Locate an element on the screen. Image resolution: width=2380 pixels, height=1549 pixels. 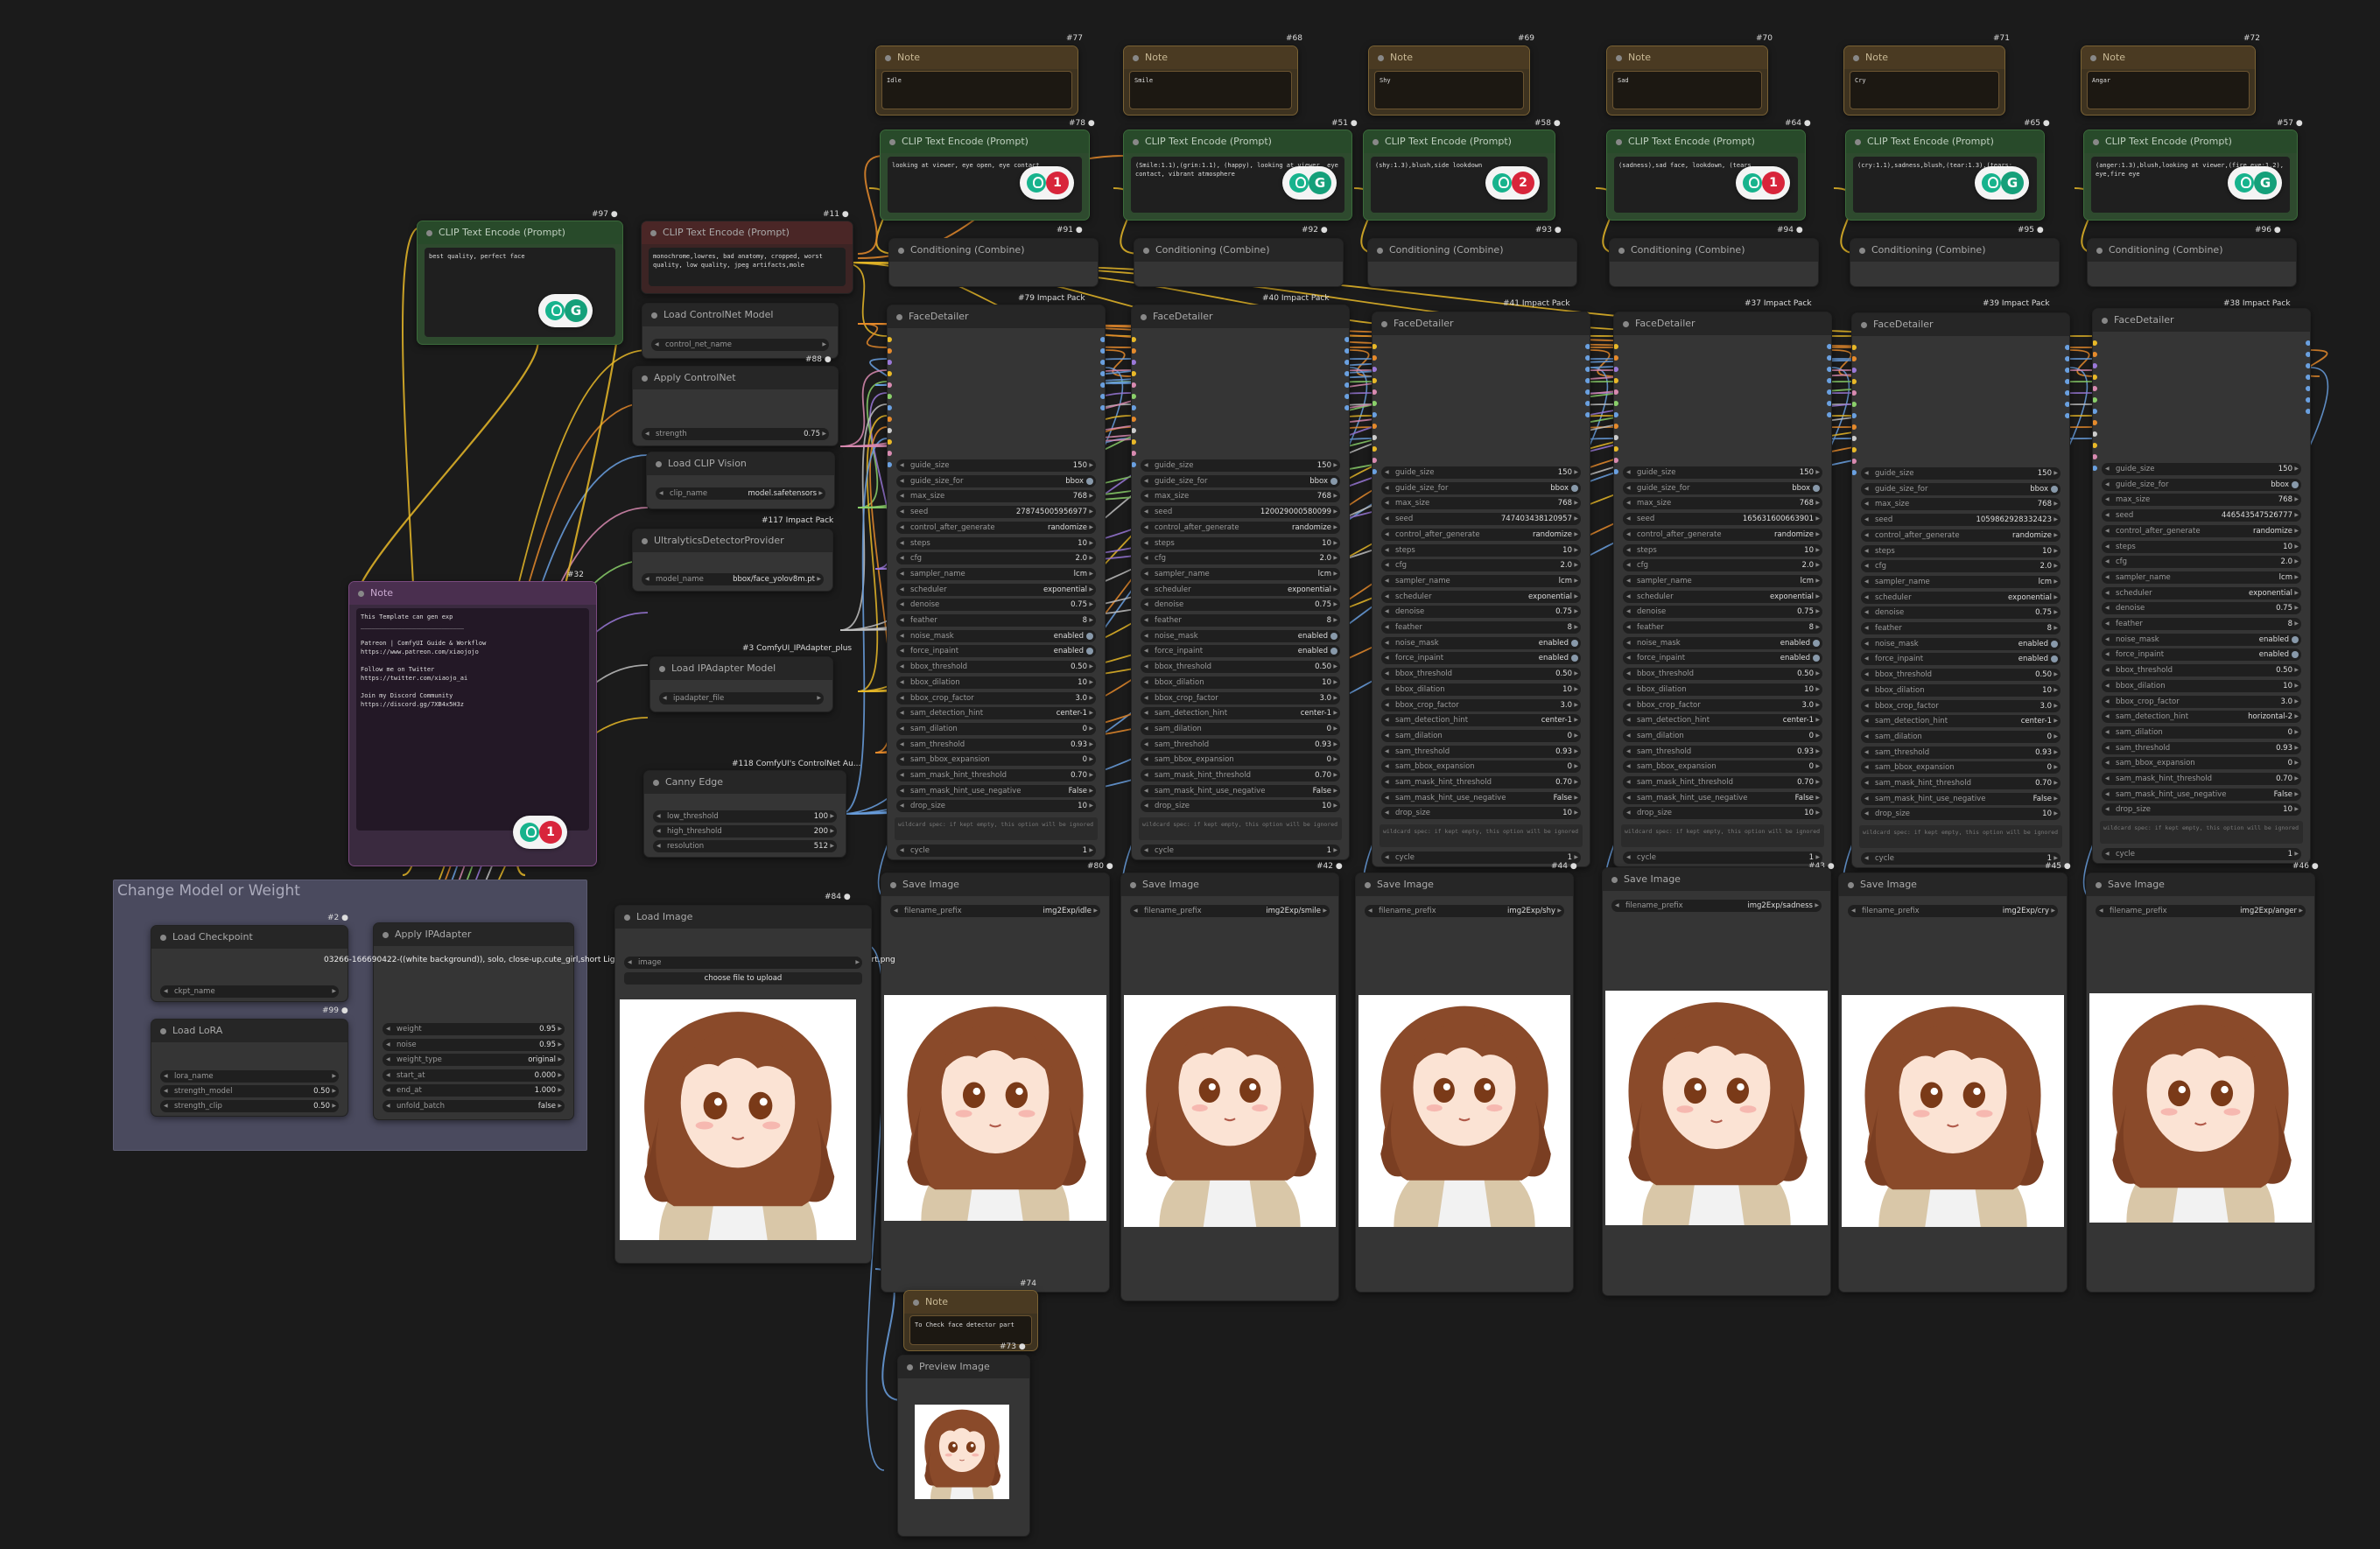
widget-force-inpaint: force_inpaint enabled is located at coordinates (1240, 652).